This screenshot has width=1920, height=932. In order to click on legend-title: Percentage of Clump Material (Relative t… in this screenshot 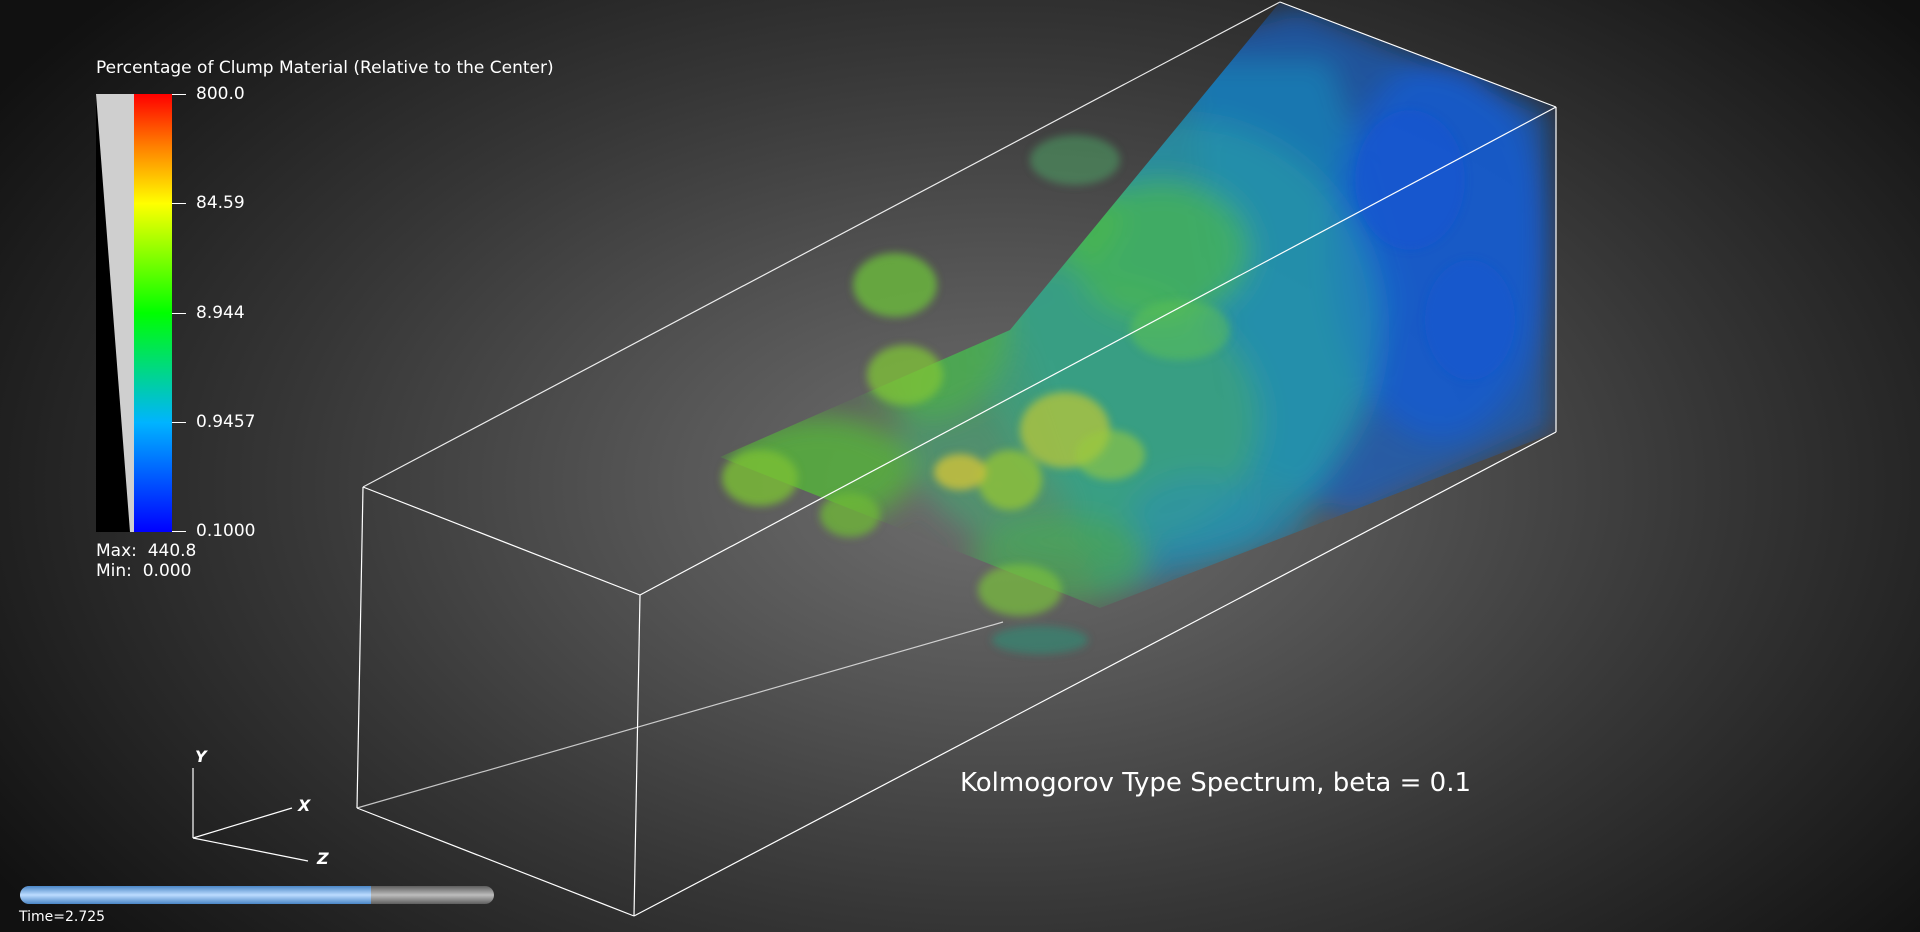, I will do `click(325, 68)`.